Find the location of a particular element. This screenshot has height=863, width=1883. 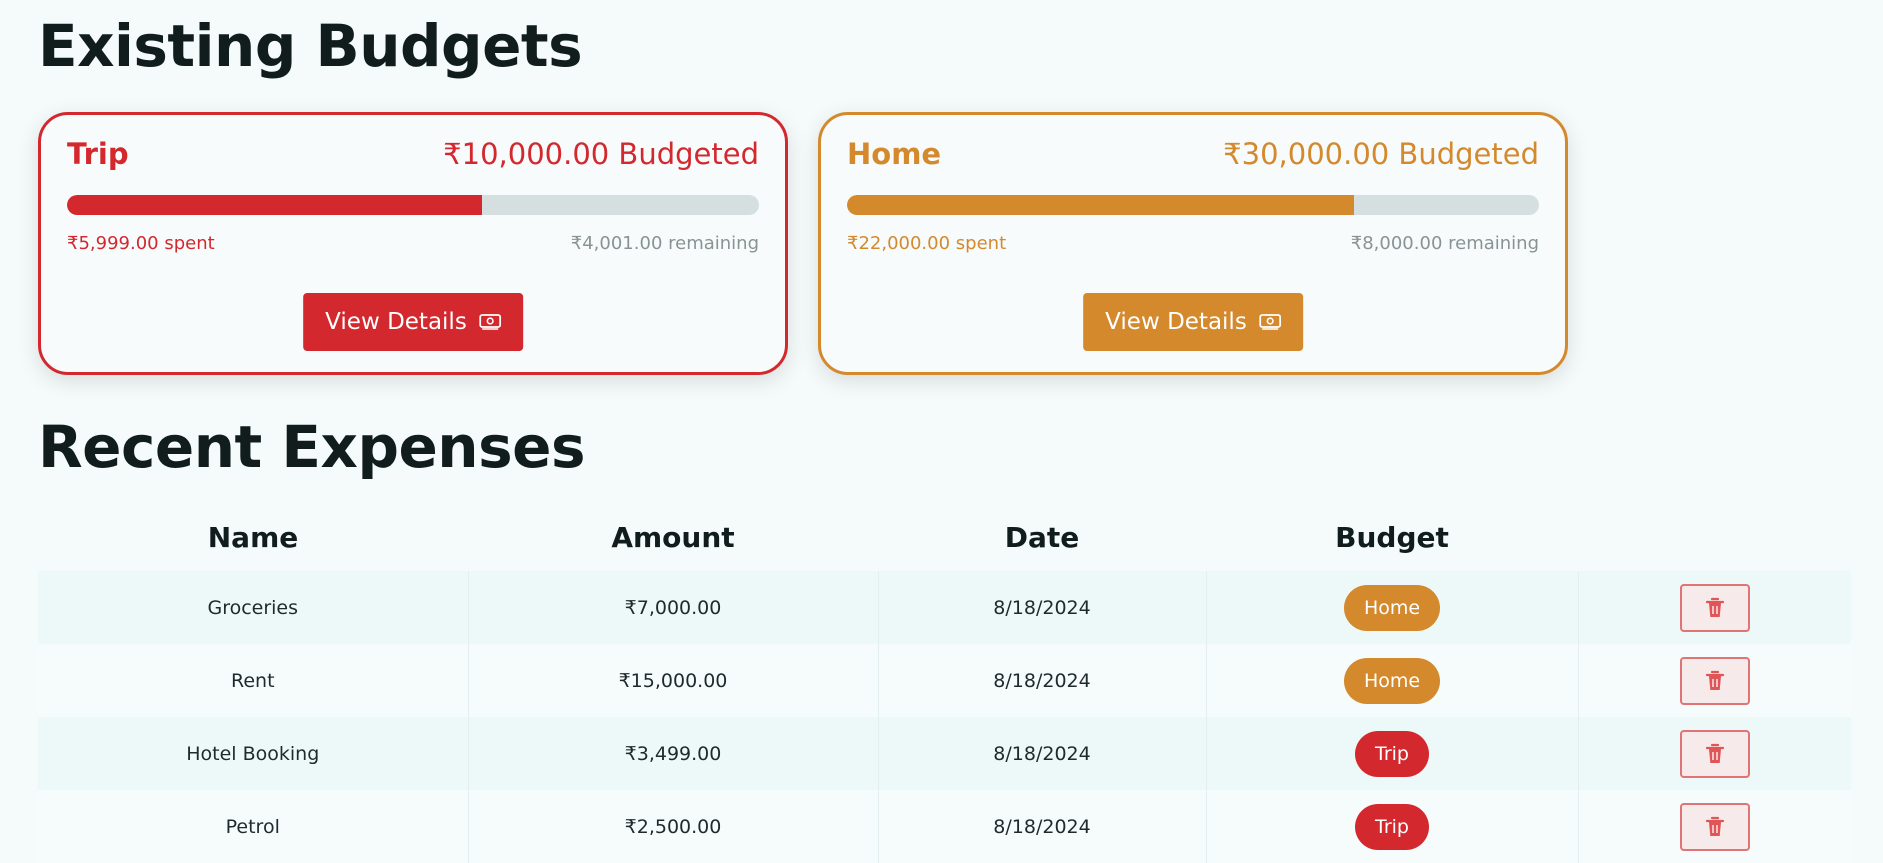

budget-card-footer: ₹22,000.00 spent ₹8,000.00 remaining is located at coordinates (1193, 243).